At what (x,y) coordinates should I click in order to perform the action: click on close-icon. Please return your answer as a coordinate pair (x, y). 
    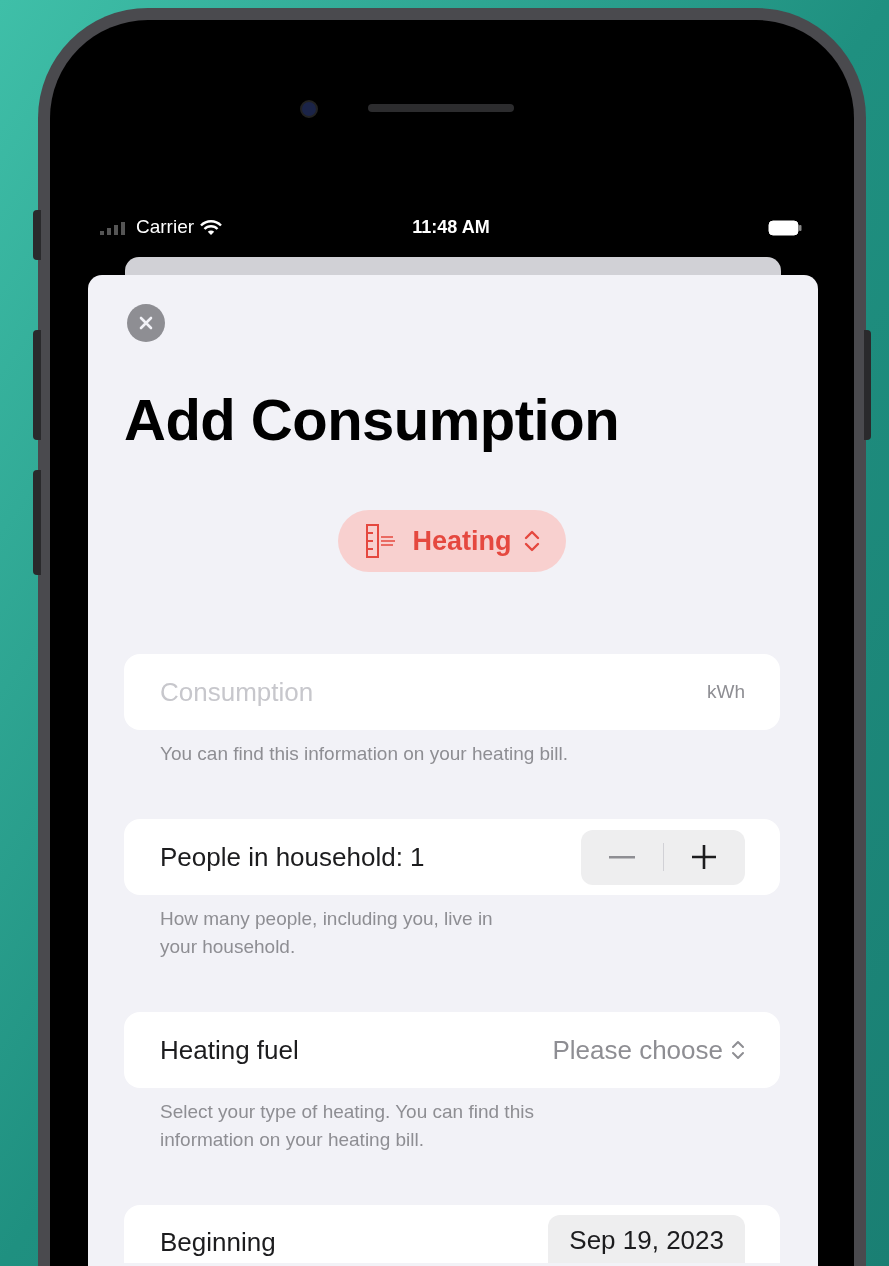
    Looking at the image, I should click on (146, 323).